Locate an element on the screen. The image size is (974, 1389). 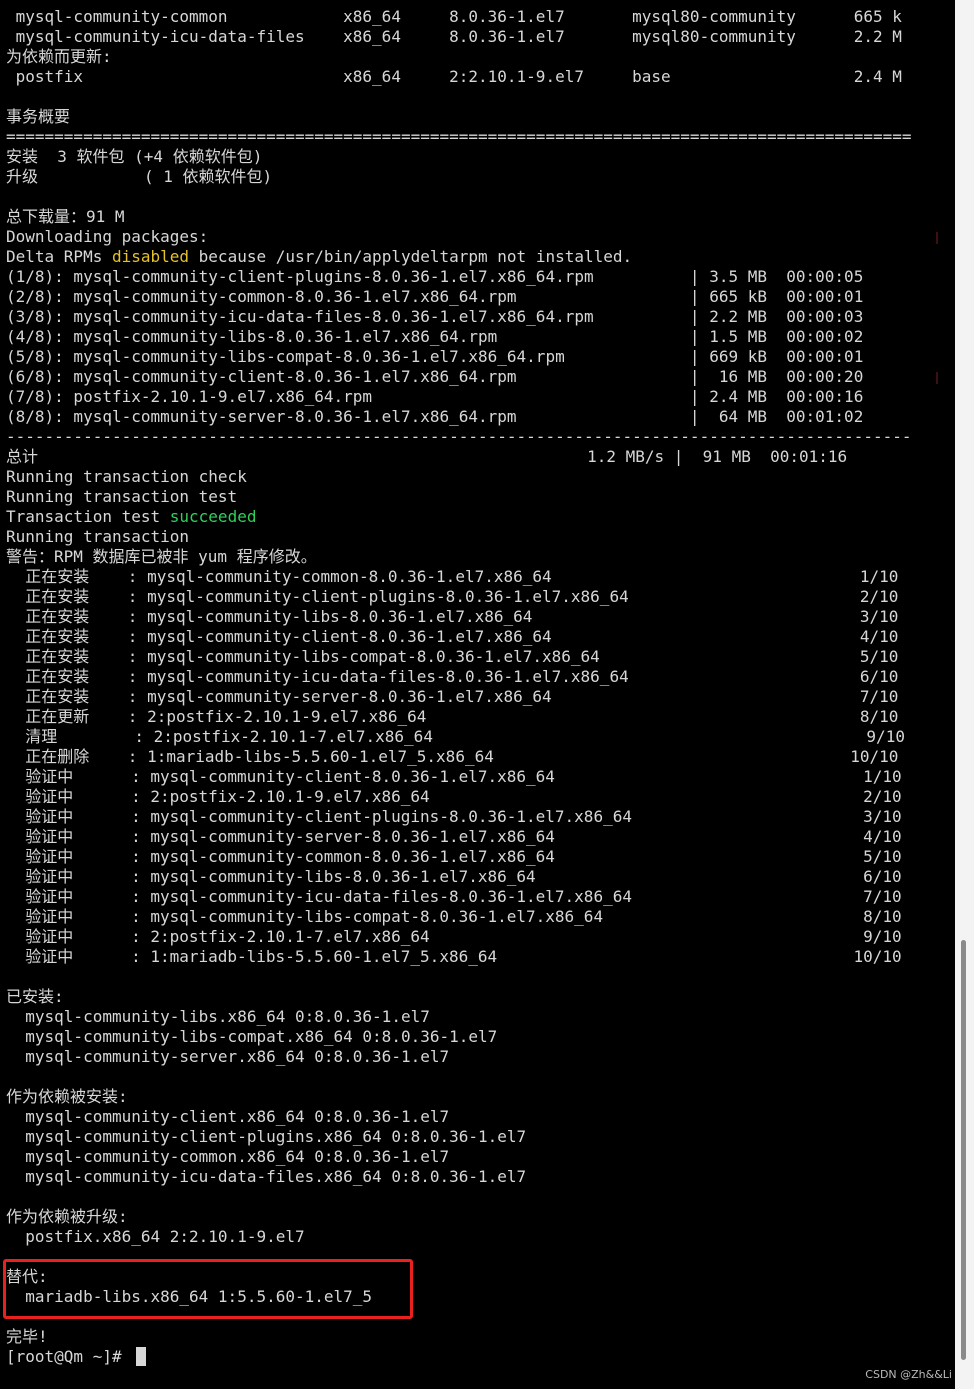
terminal-line: 警告：RPM 数据库已被非 yum 程序修改。 is located at coordinates (161, 556).